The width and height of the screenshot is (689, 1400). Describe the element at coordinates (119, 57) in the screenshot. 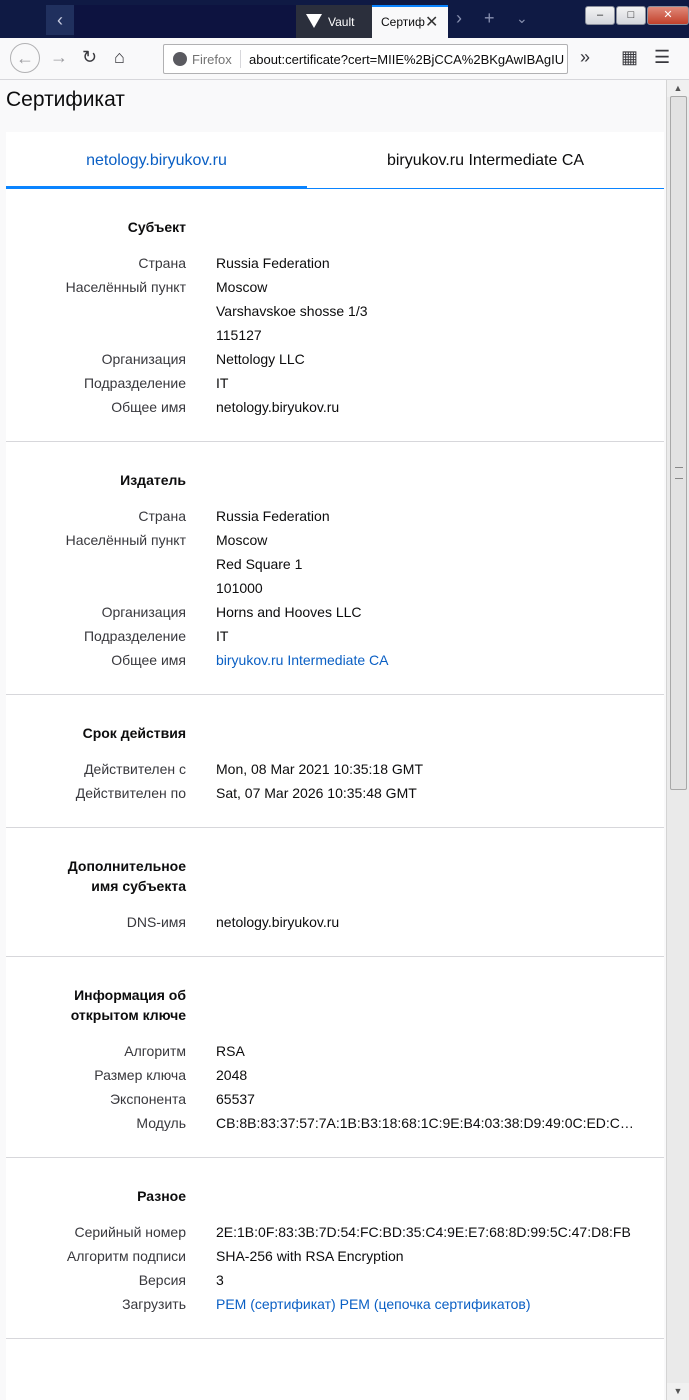

I see `home-icon: ⌂` at that location.